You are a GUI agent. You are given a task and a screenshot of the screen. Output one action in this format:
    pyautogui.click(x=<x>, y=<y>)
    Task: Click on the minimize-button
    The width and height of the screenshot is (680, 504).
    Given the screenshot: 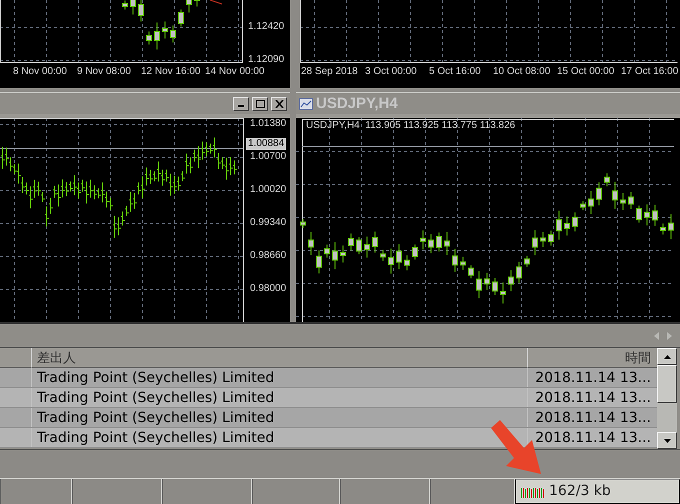 What is the action you would take?
    pyautogui.click(x=241, y=103)
    